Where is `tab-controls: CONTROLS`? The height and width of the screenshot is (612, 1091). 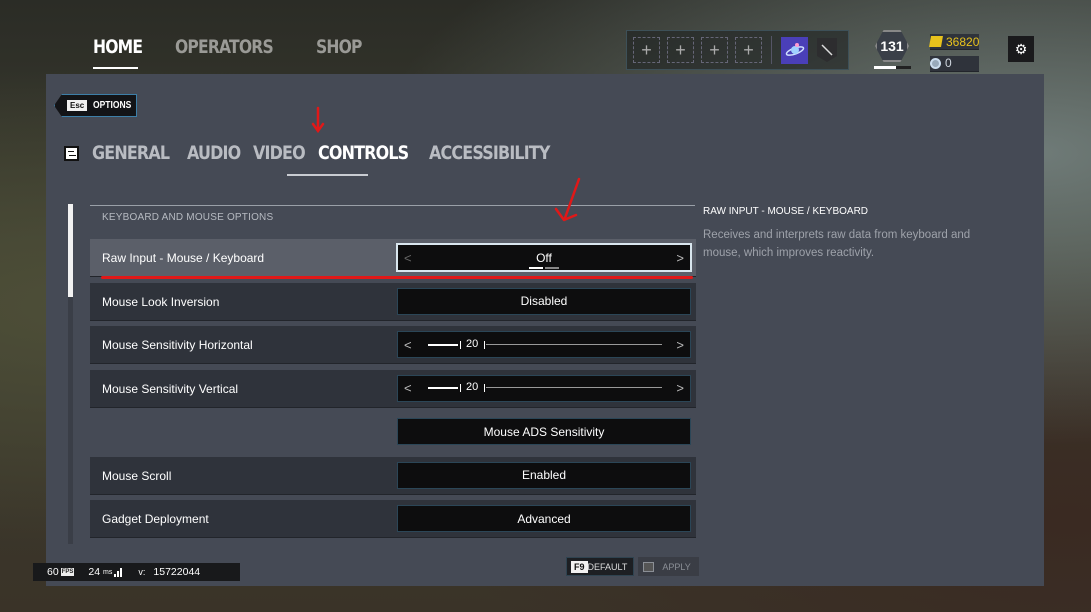 tab-controls: CONTROLS is located at coordinates (363, 153).